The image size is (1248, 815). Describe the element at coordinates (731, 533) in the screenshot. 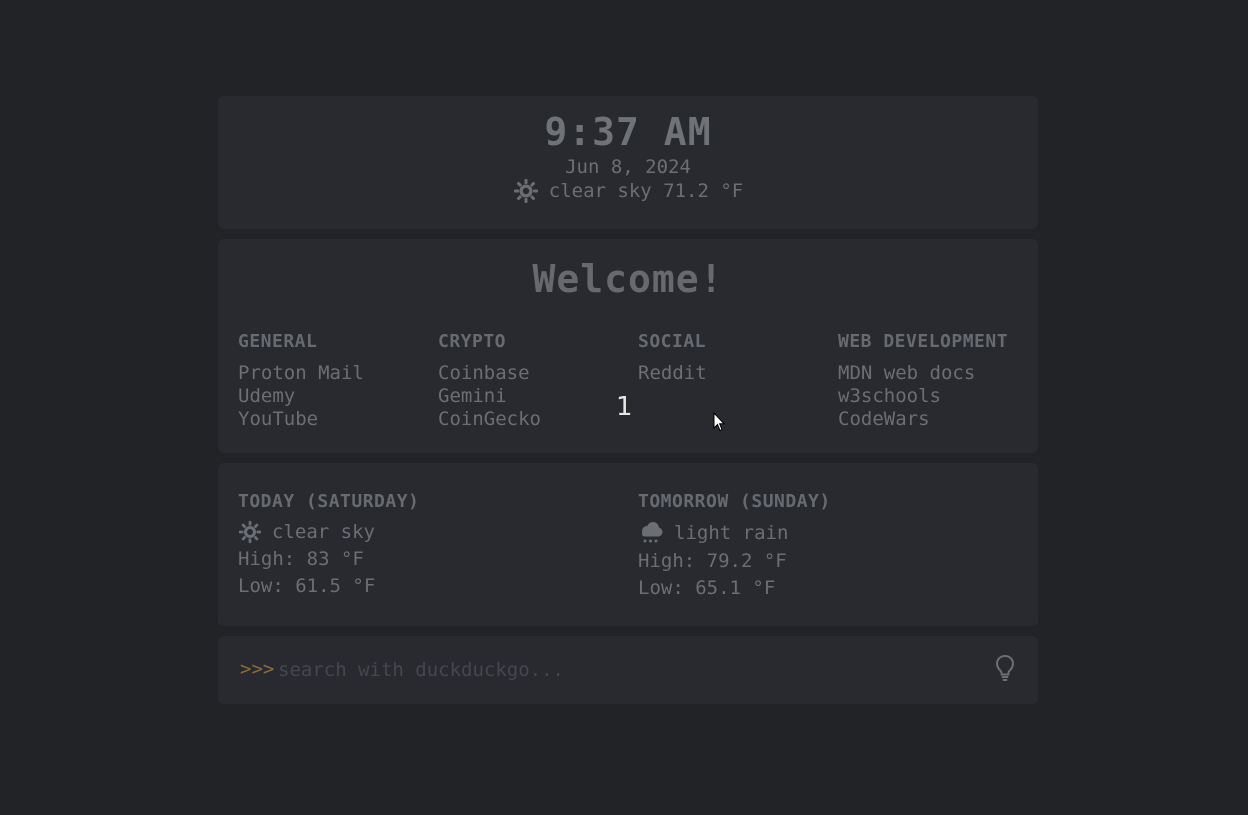

I see `forecast-condition-text: light rain` at that location.